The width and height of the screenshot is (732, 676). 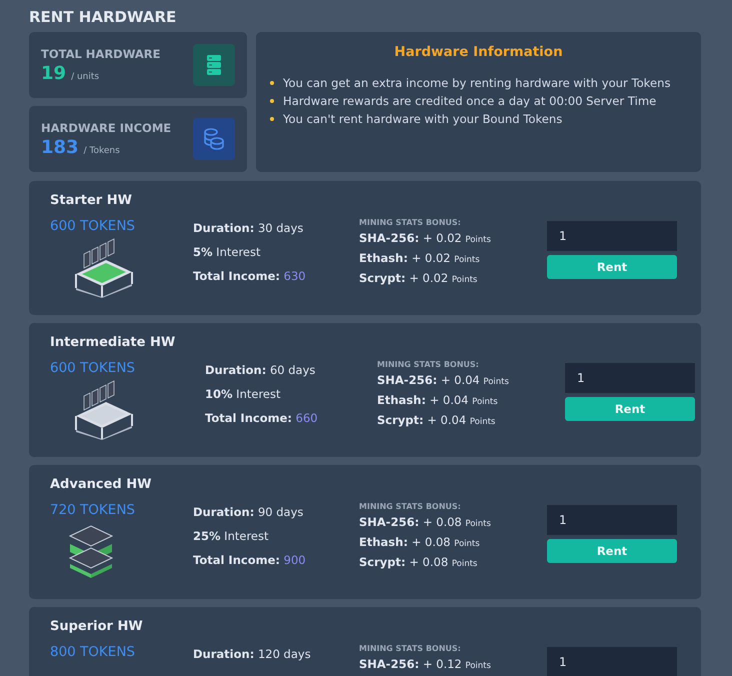 I want to click on bonus-line: Ethash: + 0.04 Points, so click(x=438, y=400).